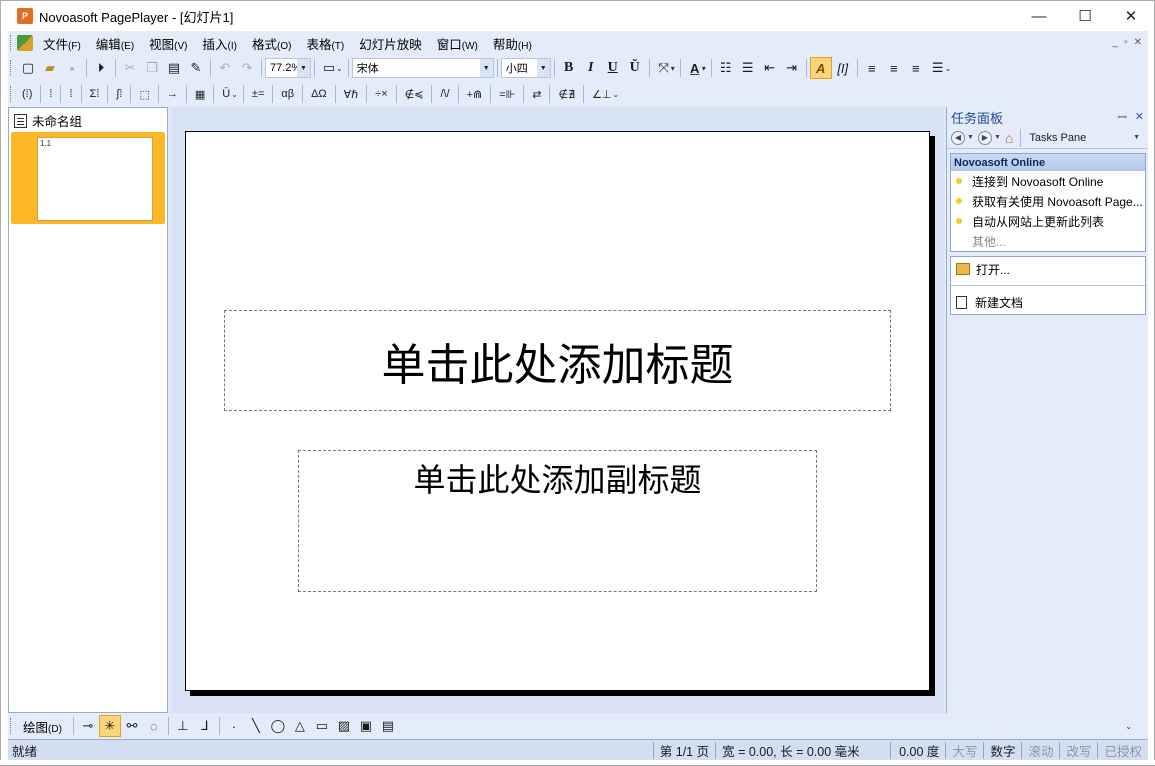 The image size is (1155, 766). I want to click on select-objects-icon: ✳, so click(109, 726).